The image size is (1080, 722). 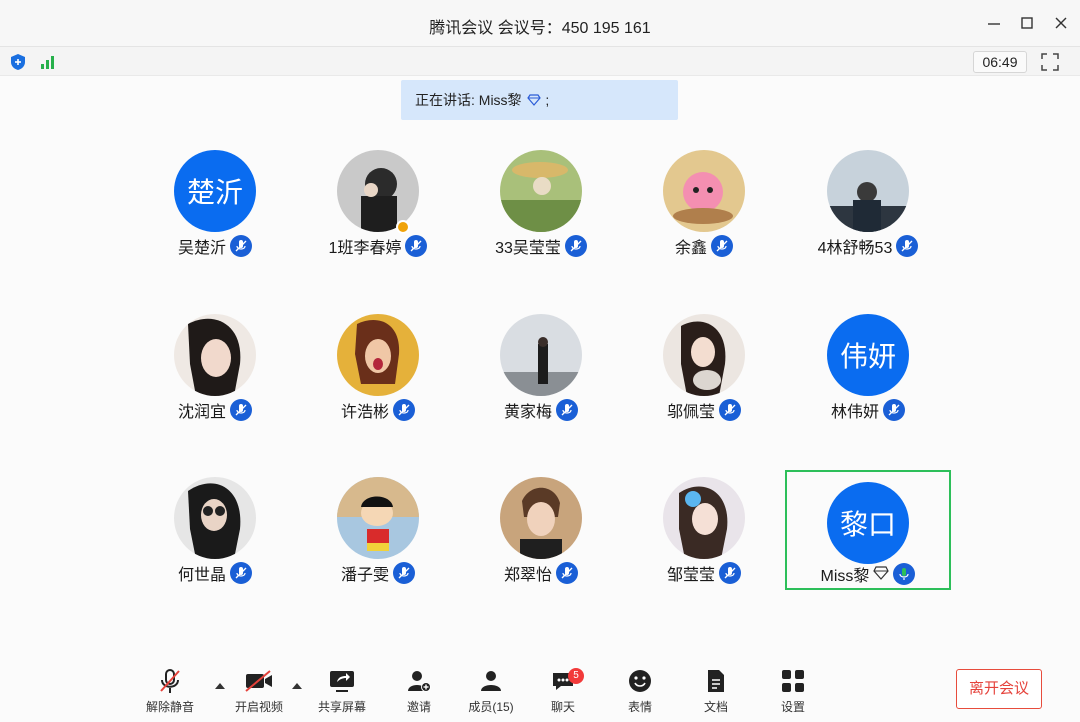 What do you see at coordinates (854, 412) in the screenshot?
I see `participant-name: 林伟妍` at bounding box center [854, 412].